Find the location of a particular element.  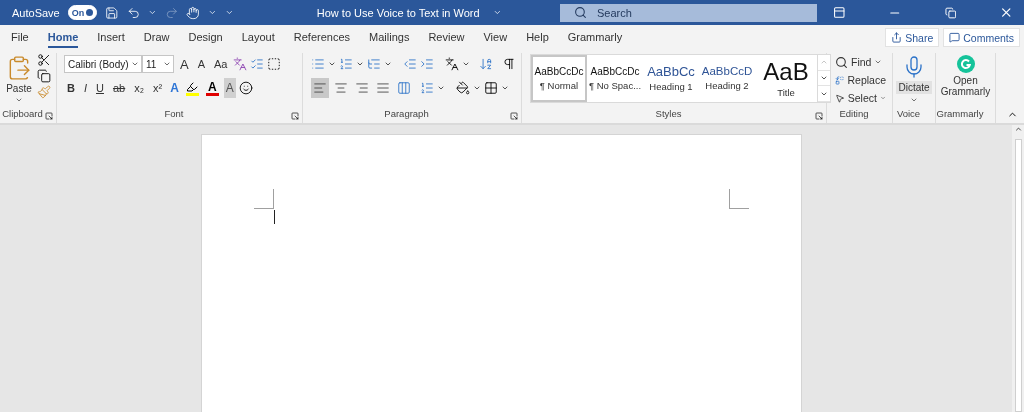

justify-icon is located at coordinates (383, 88).